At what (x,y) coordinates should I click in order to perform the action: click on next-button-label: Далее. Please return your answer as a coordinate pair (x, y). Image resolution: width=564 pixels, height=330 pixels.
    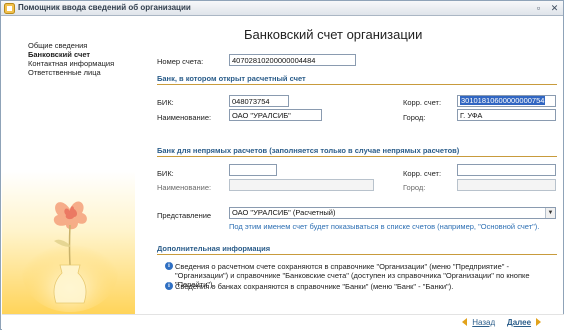
    Looking at the image, I should click on (519, 322).